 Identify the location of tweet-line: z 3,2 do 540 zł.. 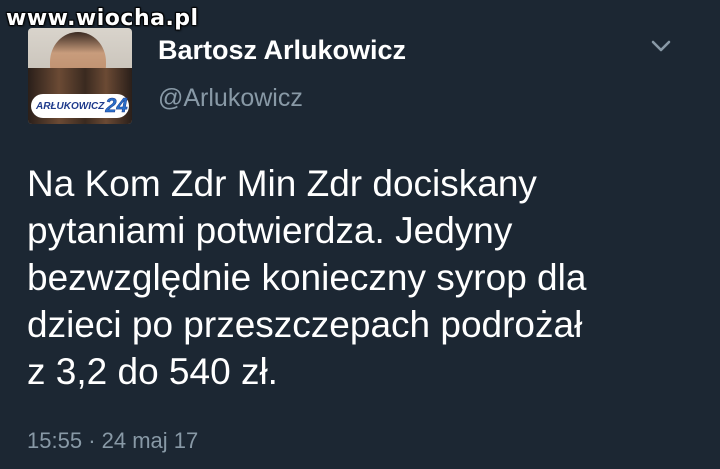
(152, 371).